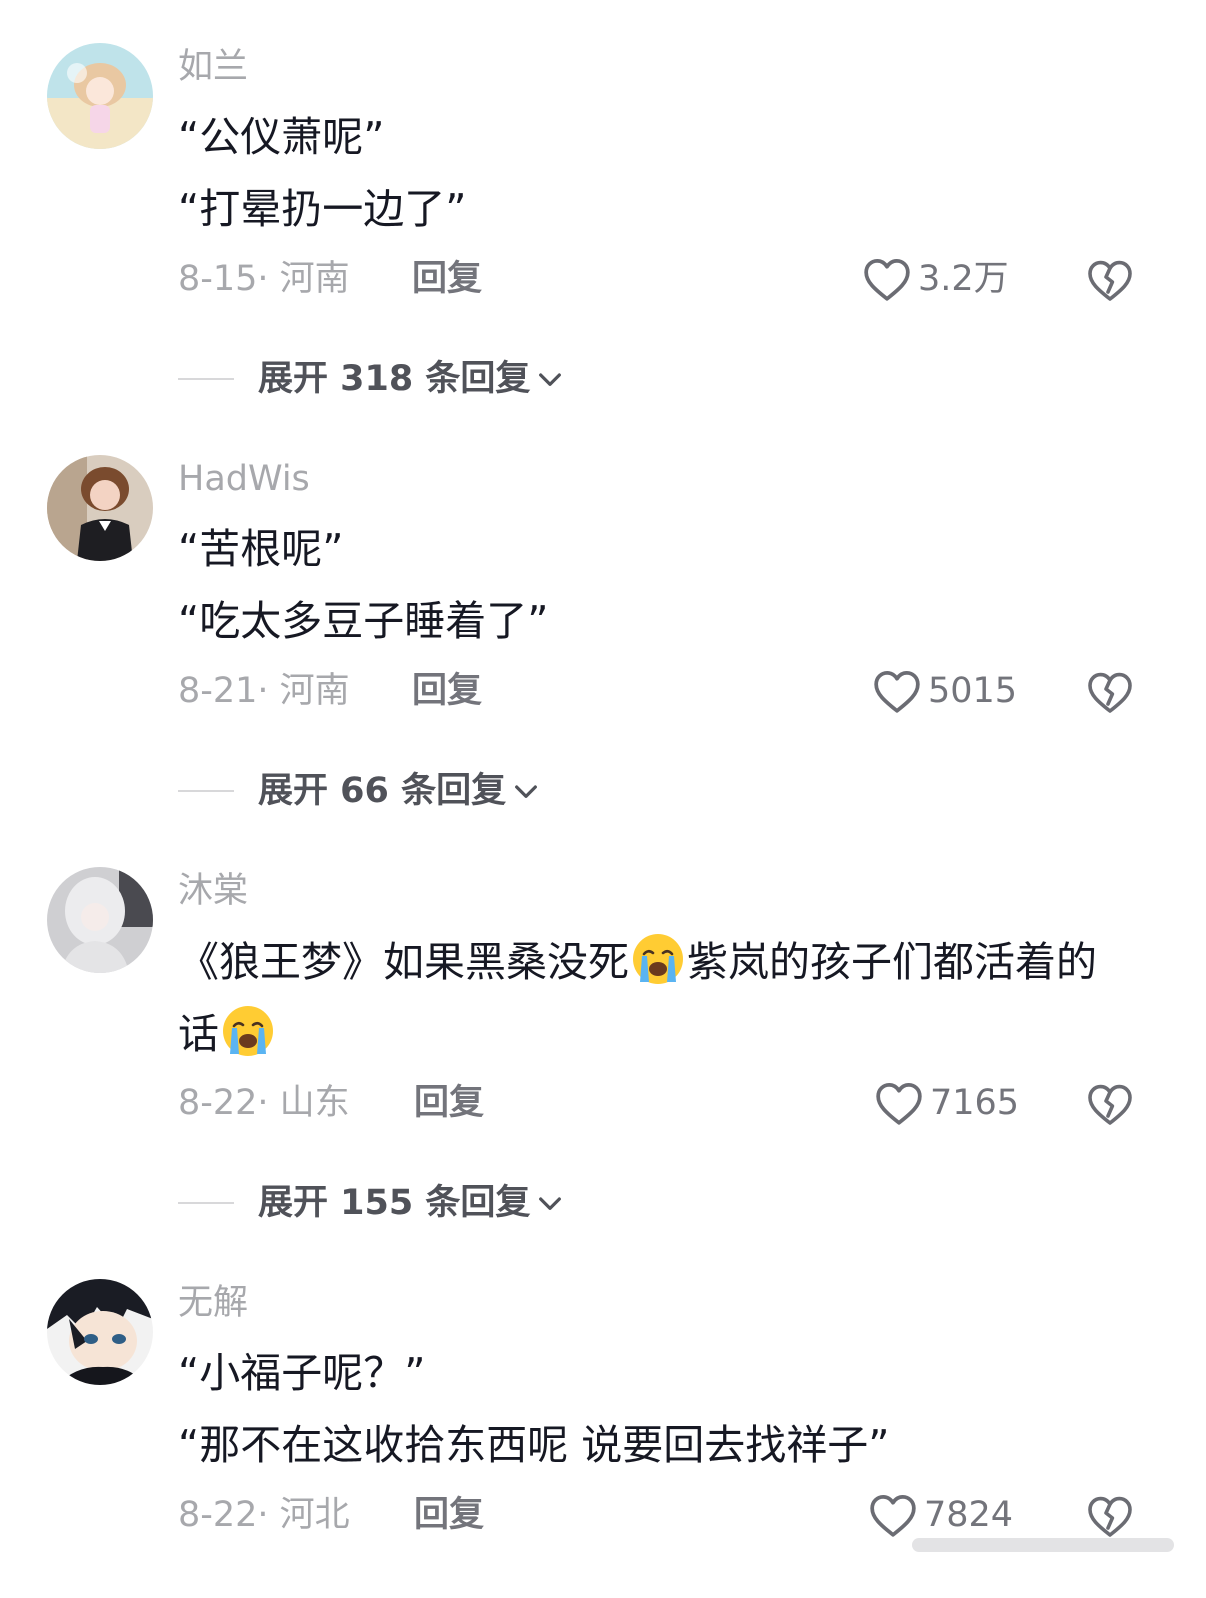 The width and height of the screenshot is (1206, 1598). What do you see at coordinates (213, 1303) in the screenshot?
I see `username: 无解` at bounding box center [213, 1303].